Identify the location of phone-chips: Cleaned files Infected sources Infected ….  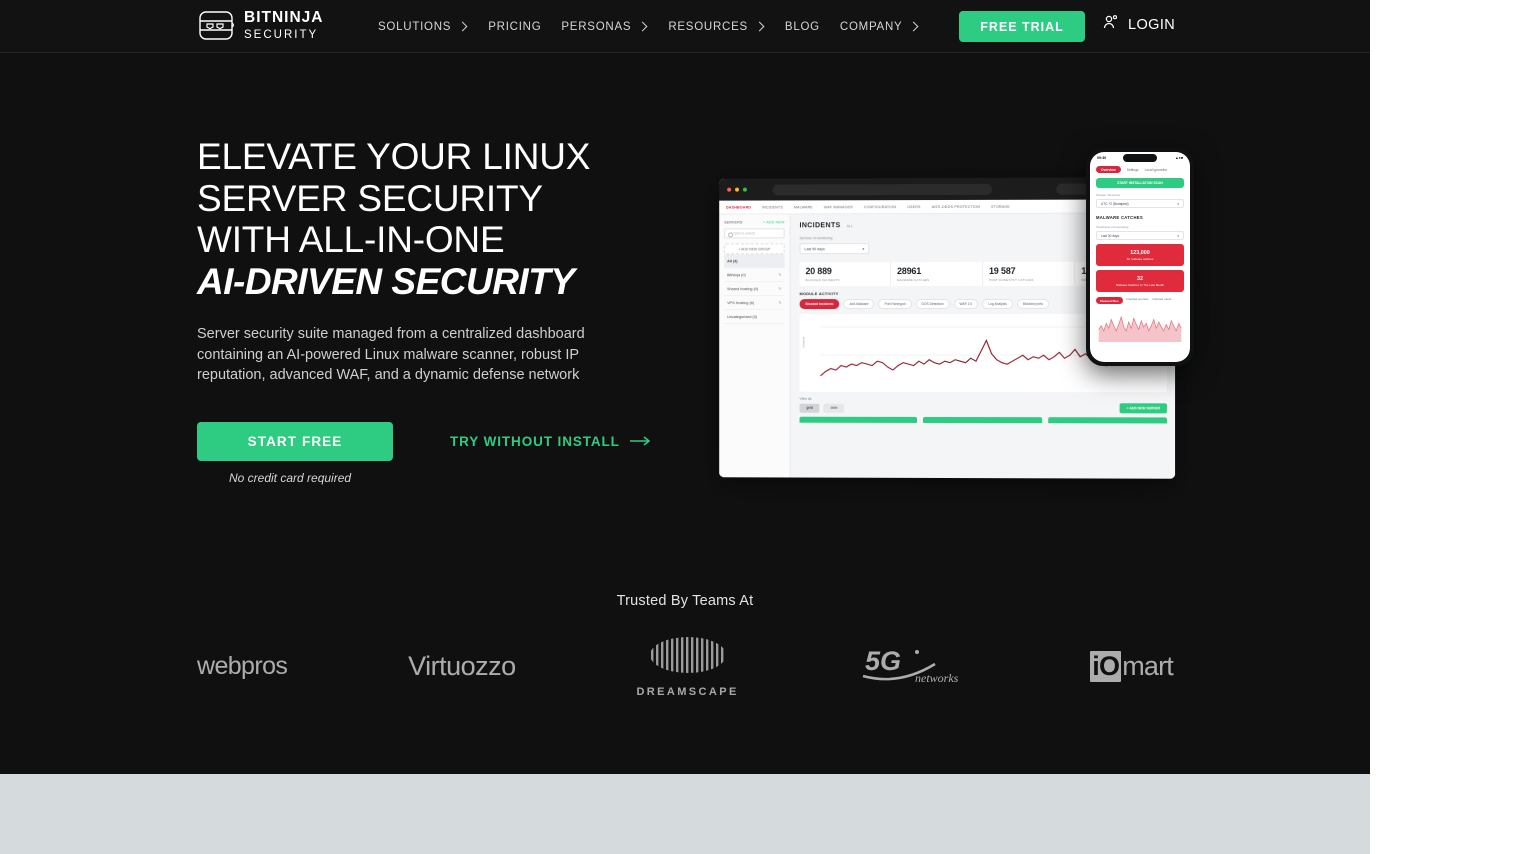
(1140, 300).